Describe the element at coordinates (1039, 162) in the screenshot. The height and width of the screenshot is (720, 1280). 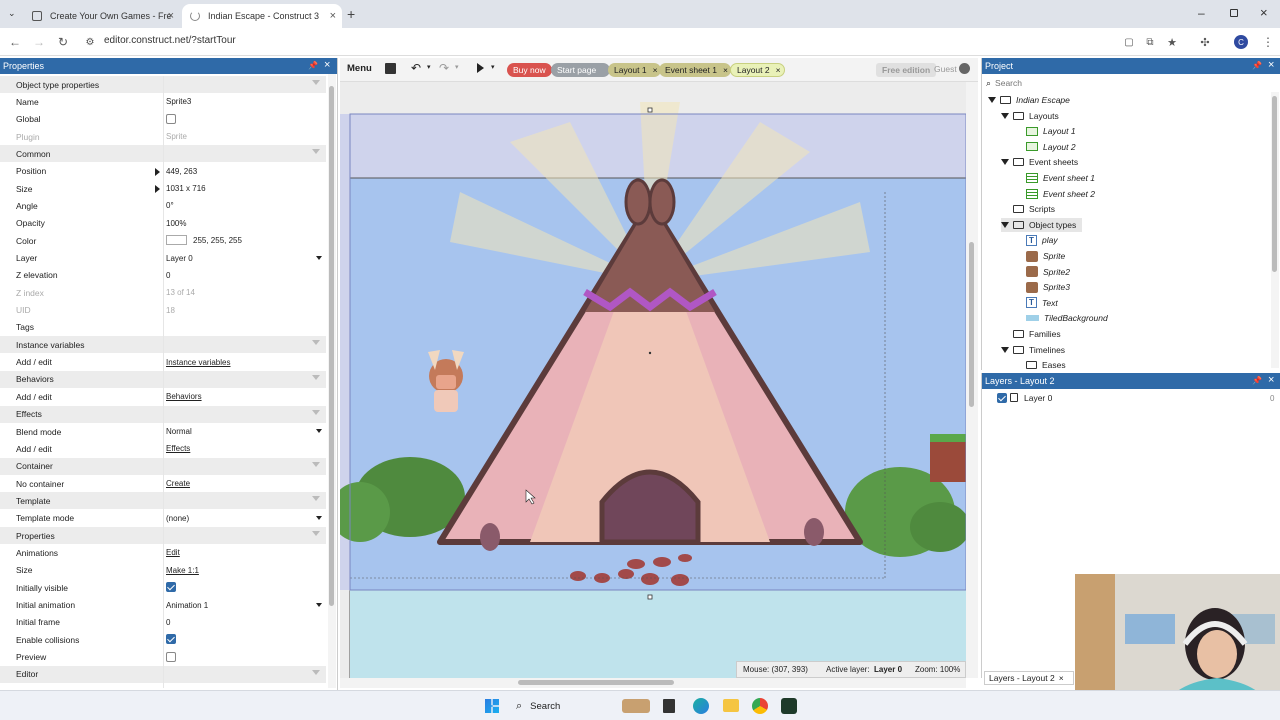
I see `tree-item: Event sheets` at that location.